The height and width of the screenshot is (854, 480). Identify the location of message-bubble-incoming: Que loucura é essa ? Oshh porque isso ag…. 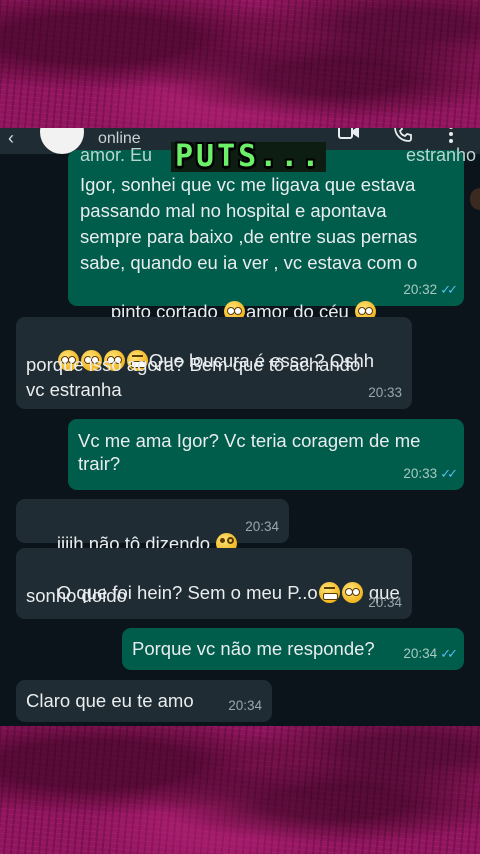
(214, 363).